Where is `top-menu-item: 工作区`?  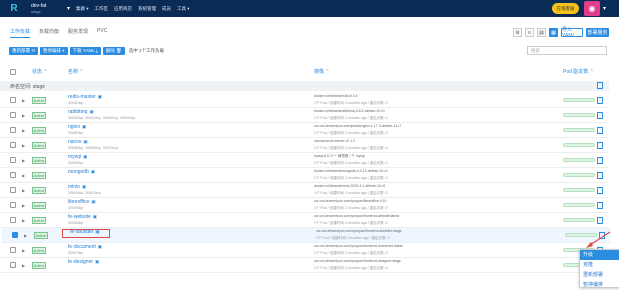 top-menu-item: 工作区 is located at coordinates (102, 9).